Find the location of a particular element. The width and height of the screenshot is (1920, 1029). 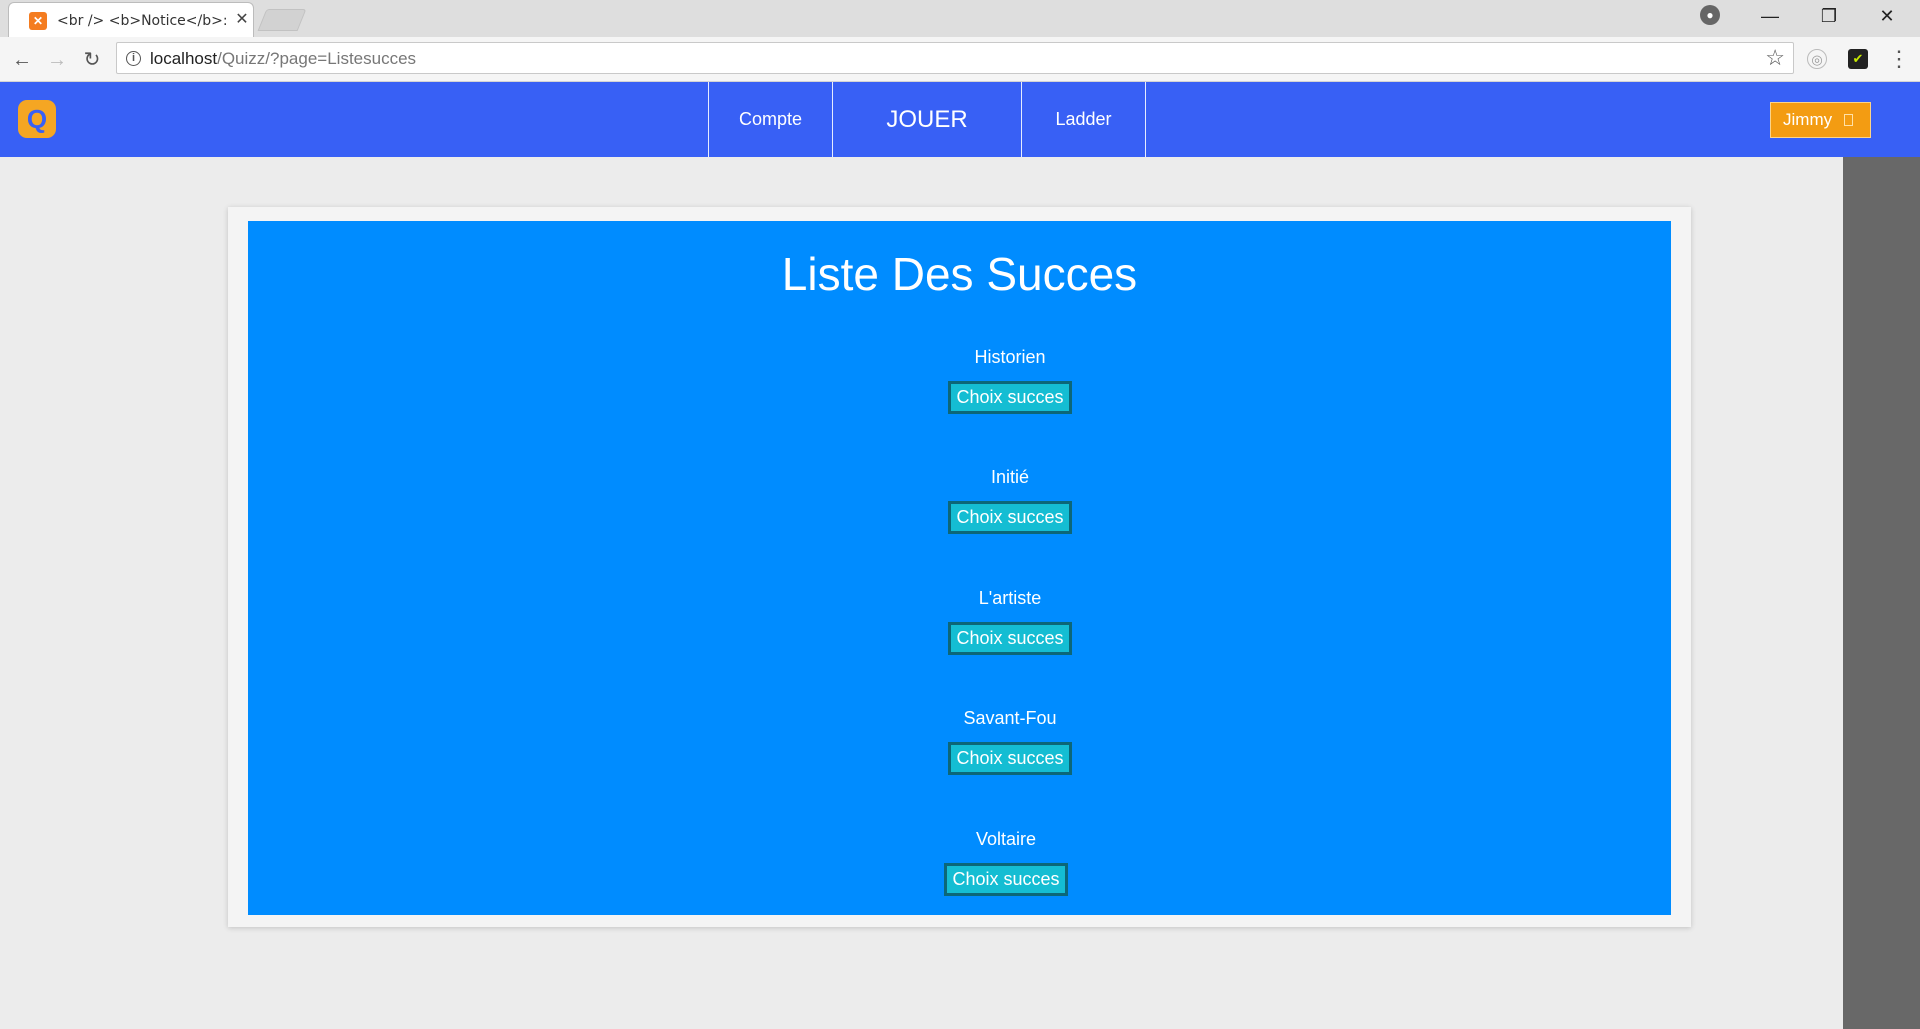

main-nav: Compte JOUER Ladder is located at coordinates (927, 119).